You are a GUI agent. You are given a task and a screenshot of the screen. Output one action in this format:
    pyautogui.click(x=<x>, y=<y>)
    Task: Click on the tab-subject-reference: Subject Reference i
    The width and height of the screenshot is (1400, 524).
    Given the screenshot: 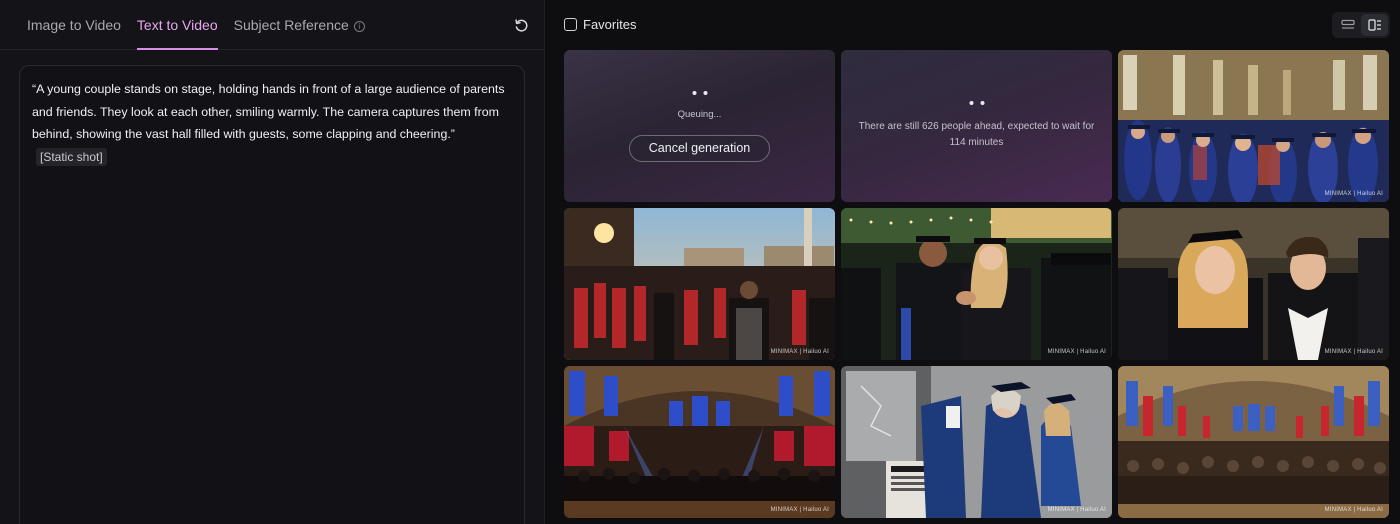 What is the action you would take?
    pyautogui.click(x=299, y=33)
    